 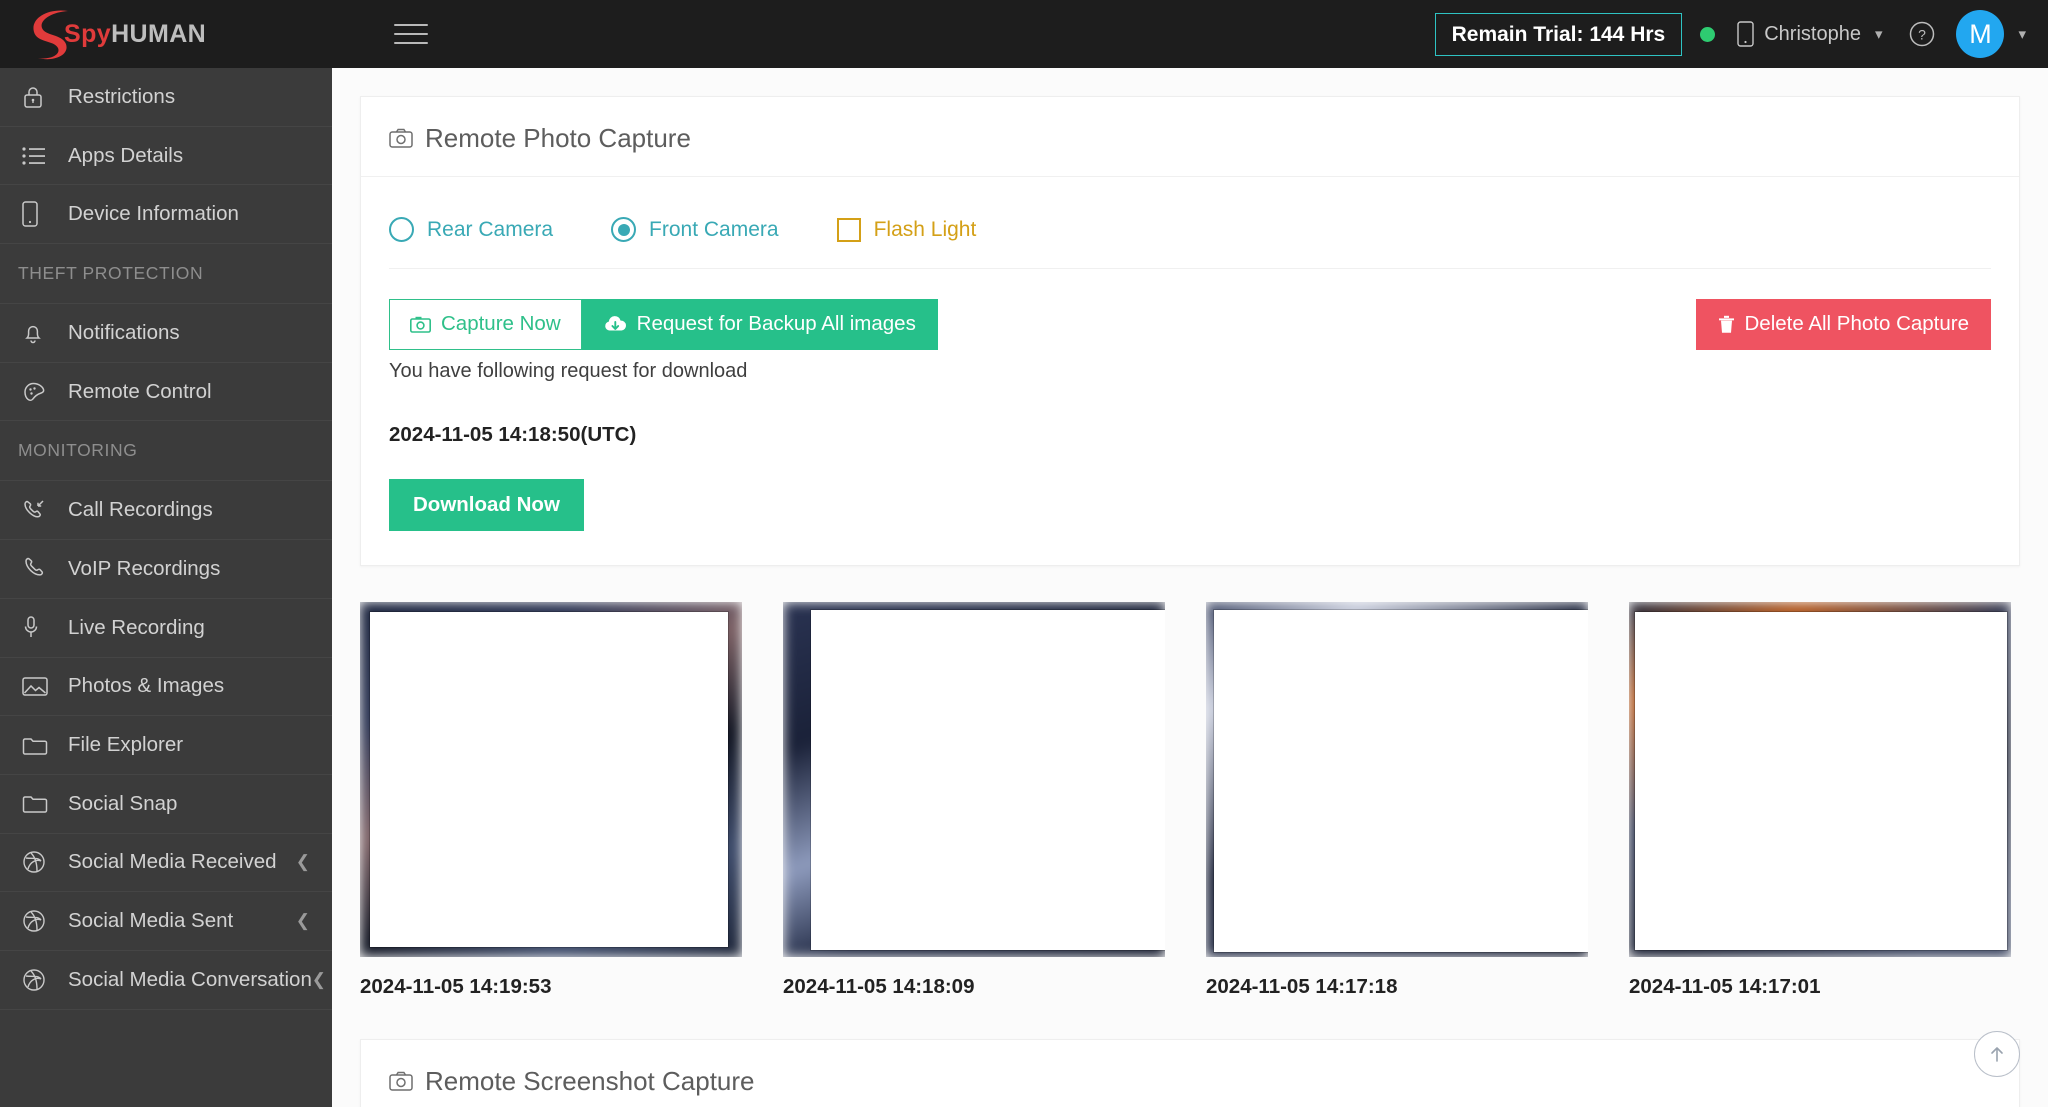 What do you see at coordinates (501, 323) in the screenshot?
I see `capture-now-label: Capture Now` at bounding box center [501, 323].